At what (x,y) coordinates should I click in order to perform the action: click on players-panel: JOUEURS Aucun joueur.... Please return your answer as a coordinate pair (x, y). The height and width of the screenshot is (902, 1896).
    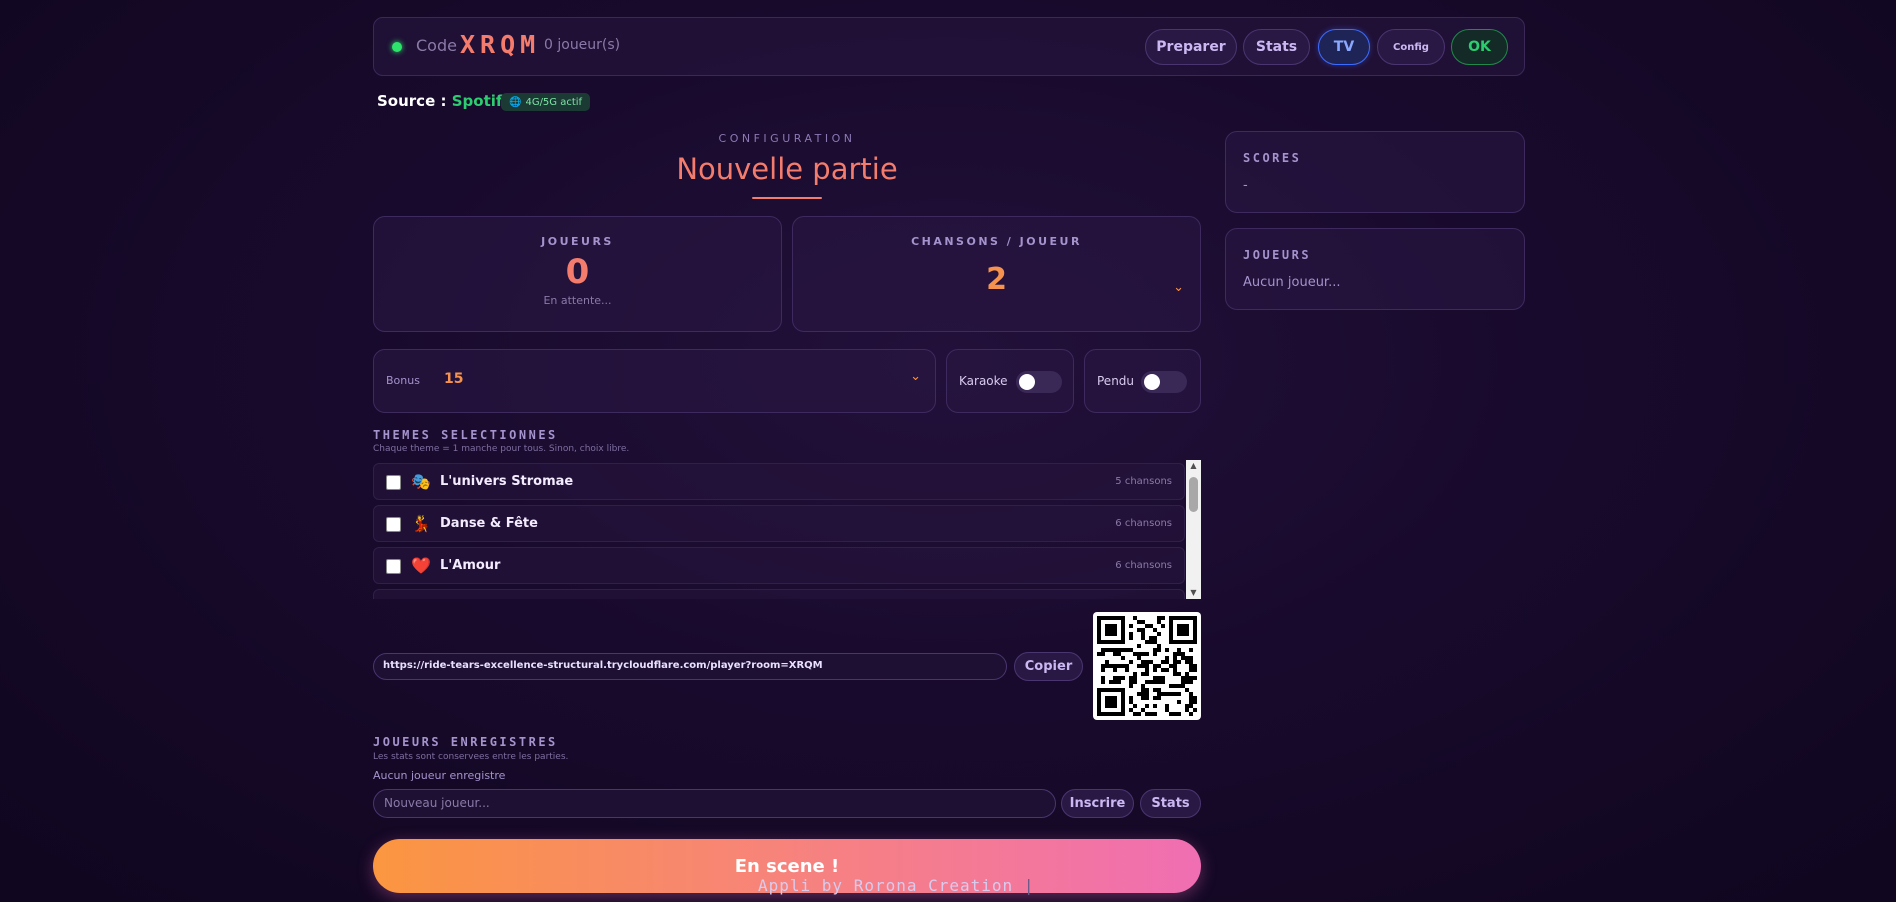
    Looking at the image, I should click on (1375, 269).